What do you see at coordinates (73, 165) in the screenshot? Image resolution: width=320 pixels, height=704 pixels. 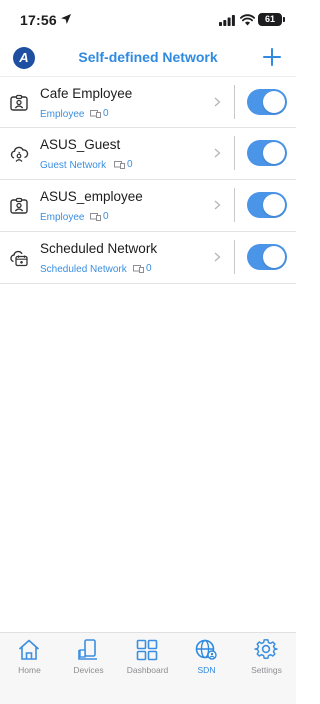 I see `network-type: Guest Network` at bounding box center [73, 165].